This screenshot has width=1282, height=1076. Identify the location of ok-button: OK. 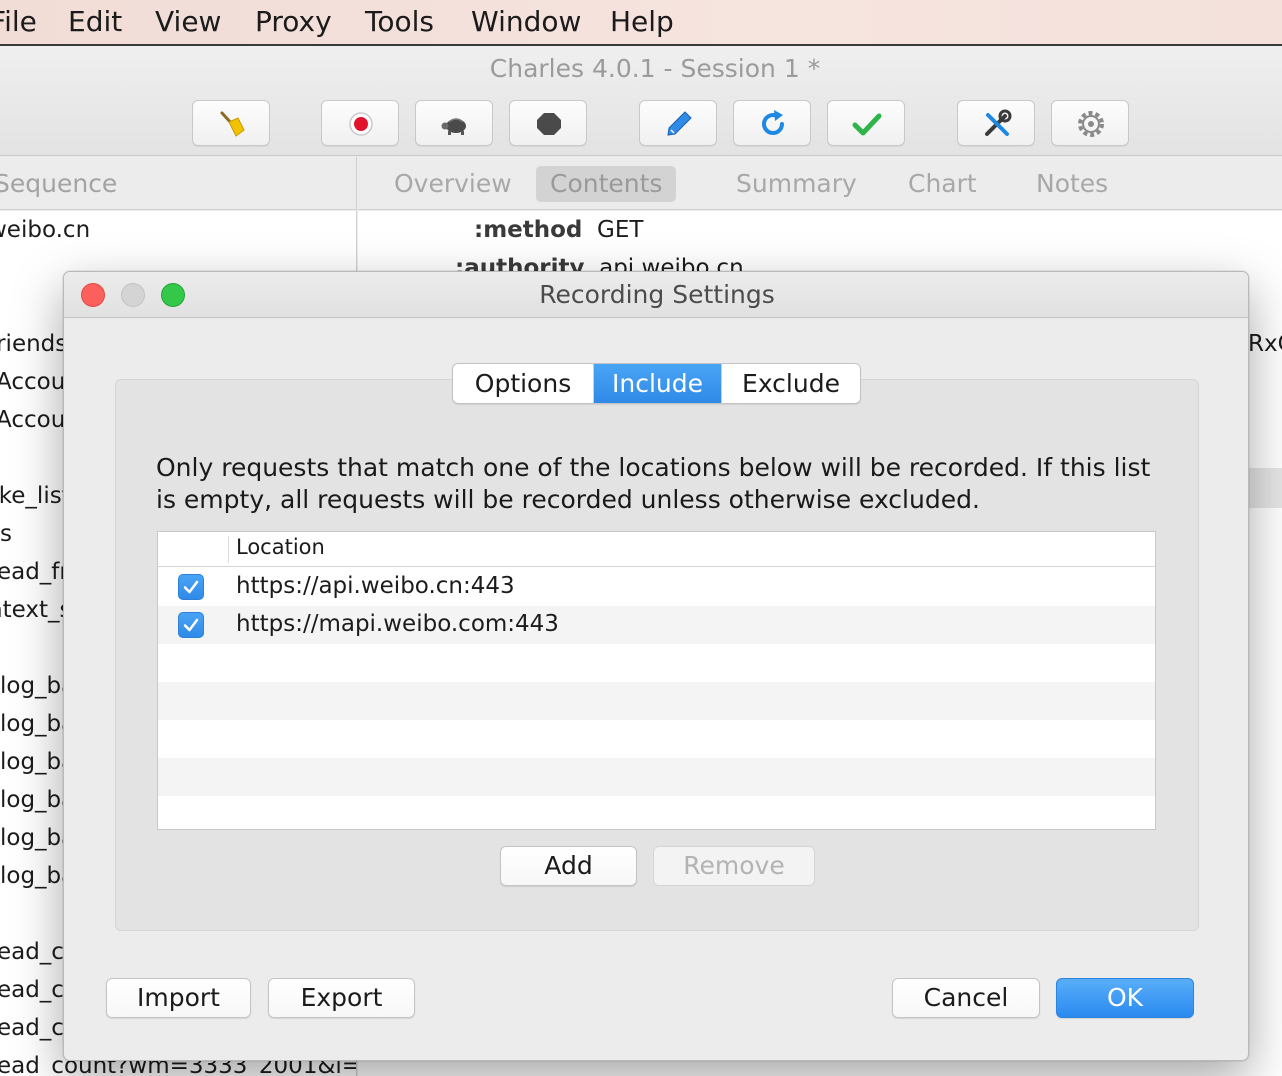
(1125, 998).